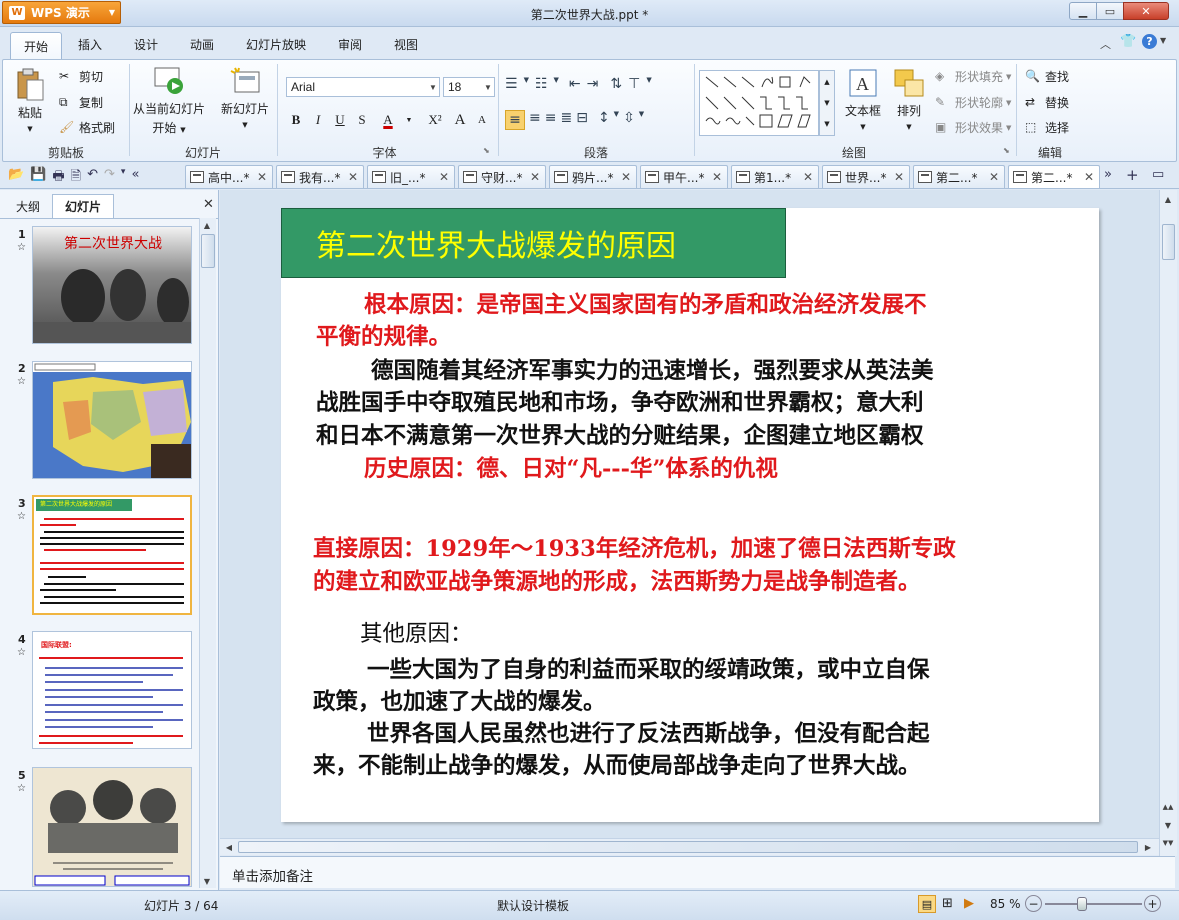 Image resolution: width=1179 pixels, height=920 pixels. Describe the element at coordinates (634, 84) in the screenshot. I see `align-text-icon: ⊤` at that location.